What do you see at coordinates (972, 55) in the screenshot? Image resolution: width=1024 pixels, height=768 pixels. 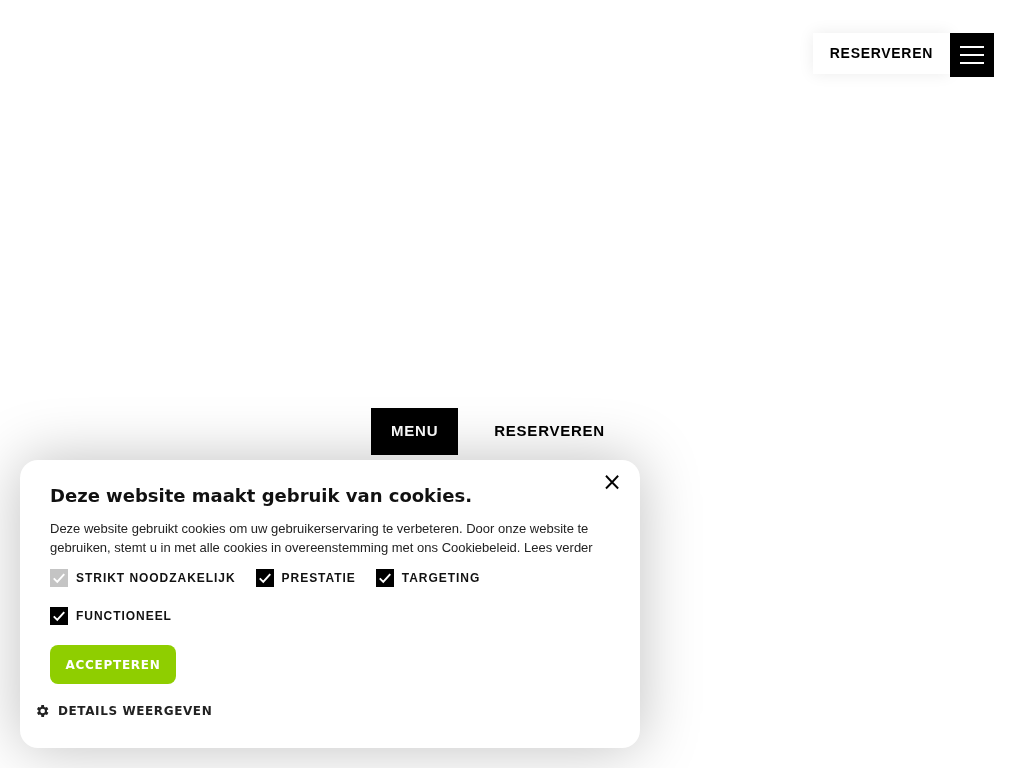 I see `menu-button` at bounding box center [972, 55].